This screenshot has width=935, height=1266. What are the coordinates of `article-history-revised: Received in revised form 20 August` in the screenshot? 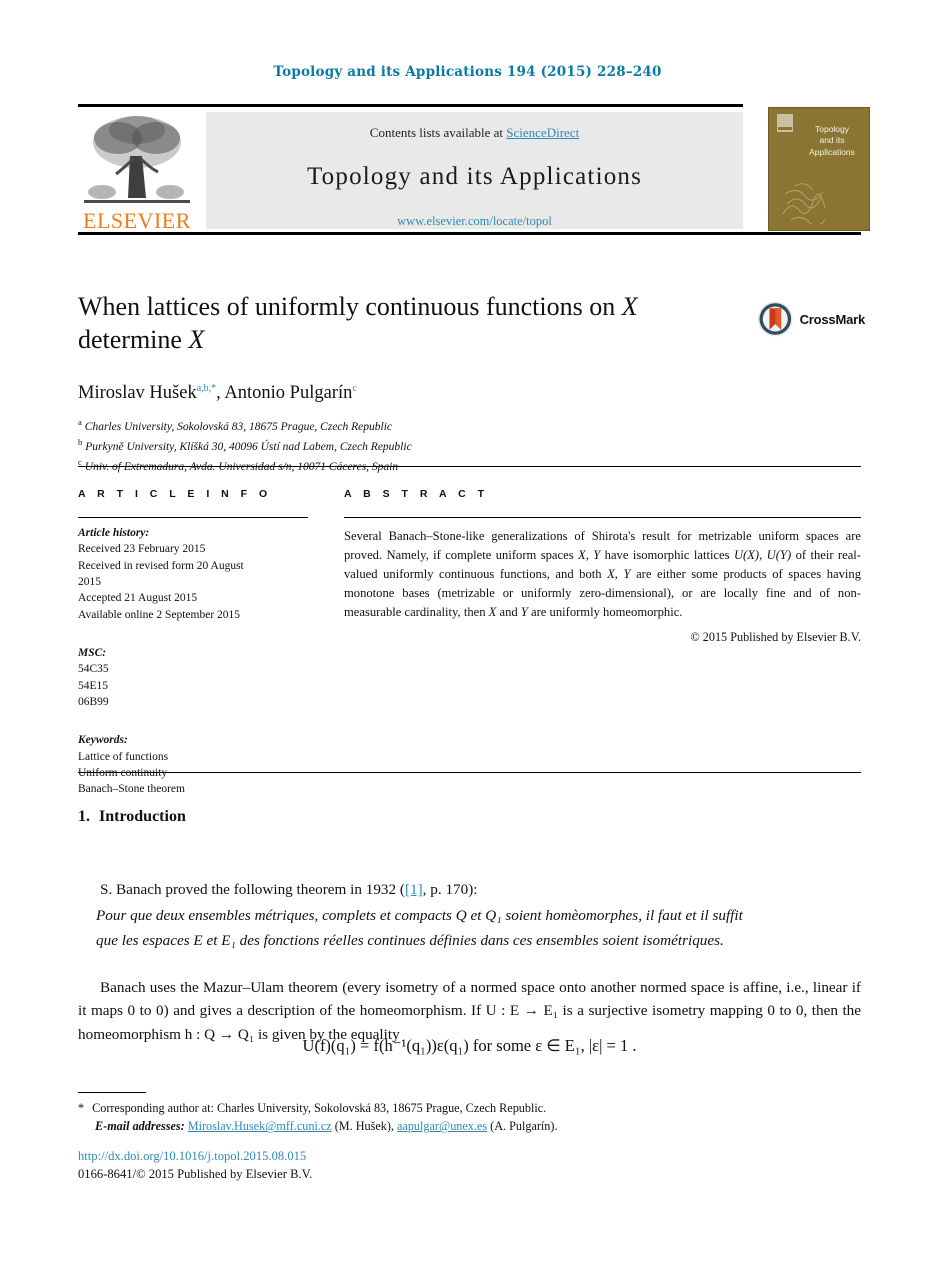 It's located at (161, 565).